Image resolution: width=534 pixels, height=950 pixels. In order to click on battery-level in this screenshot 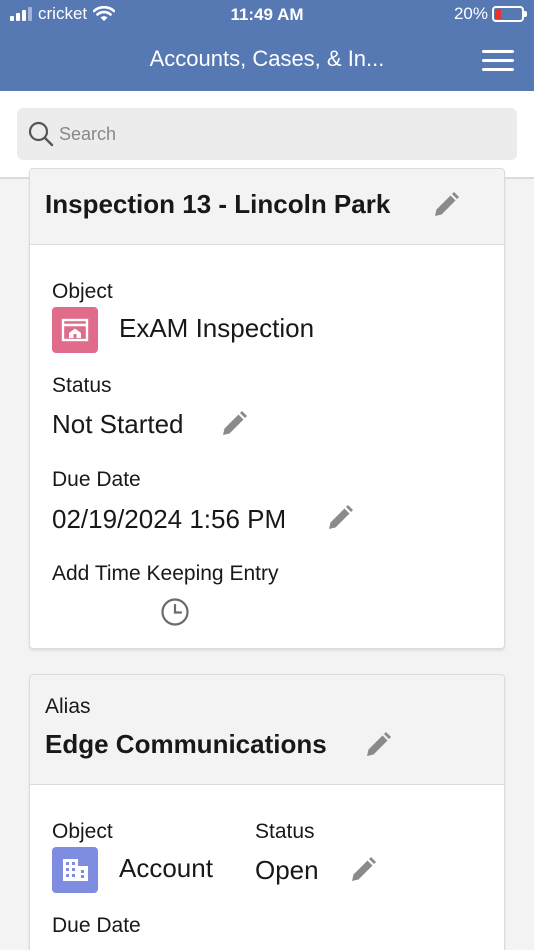, I will do `click(498, 14)`.